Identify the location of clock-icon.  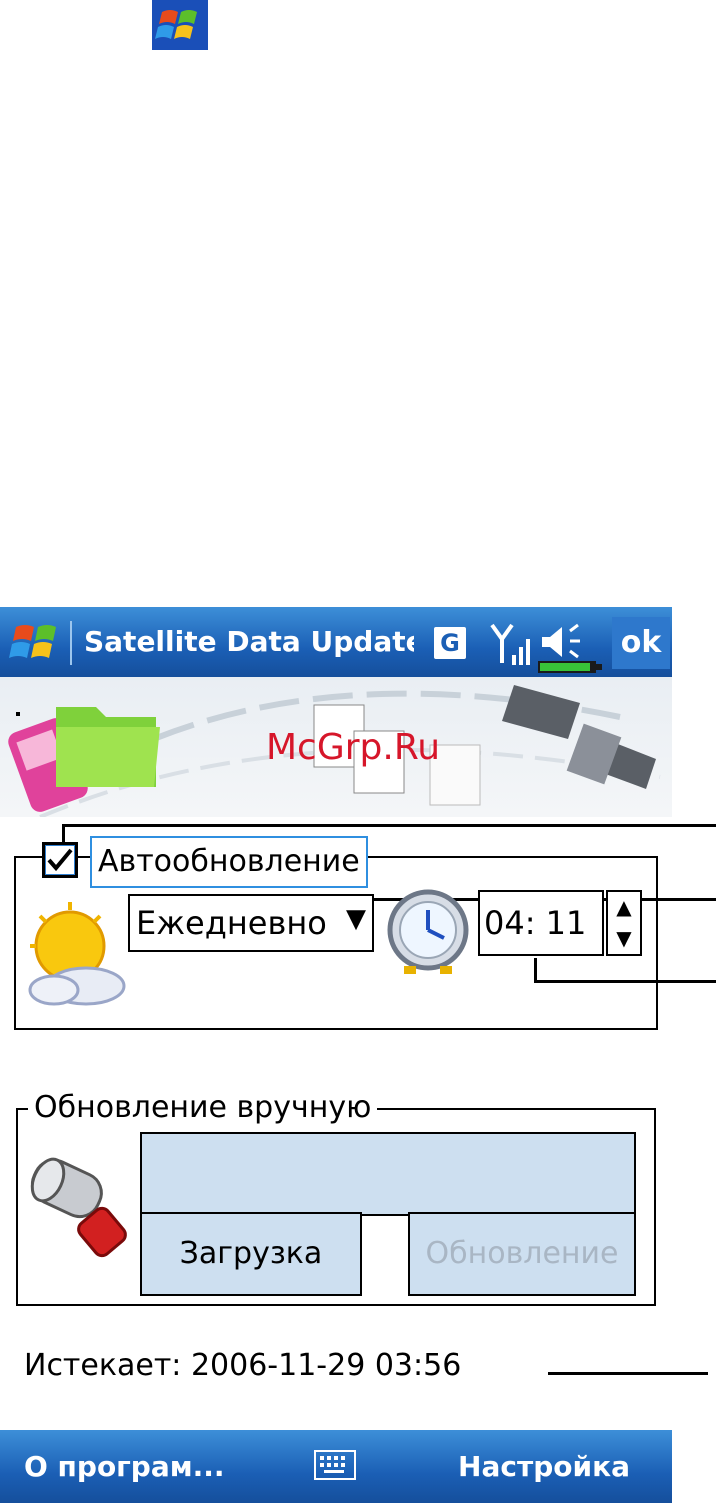
(428, 931).